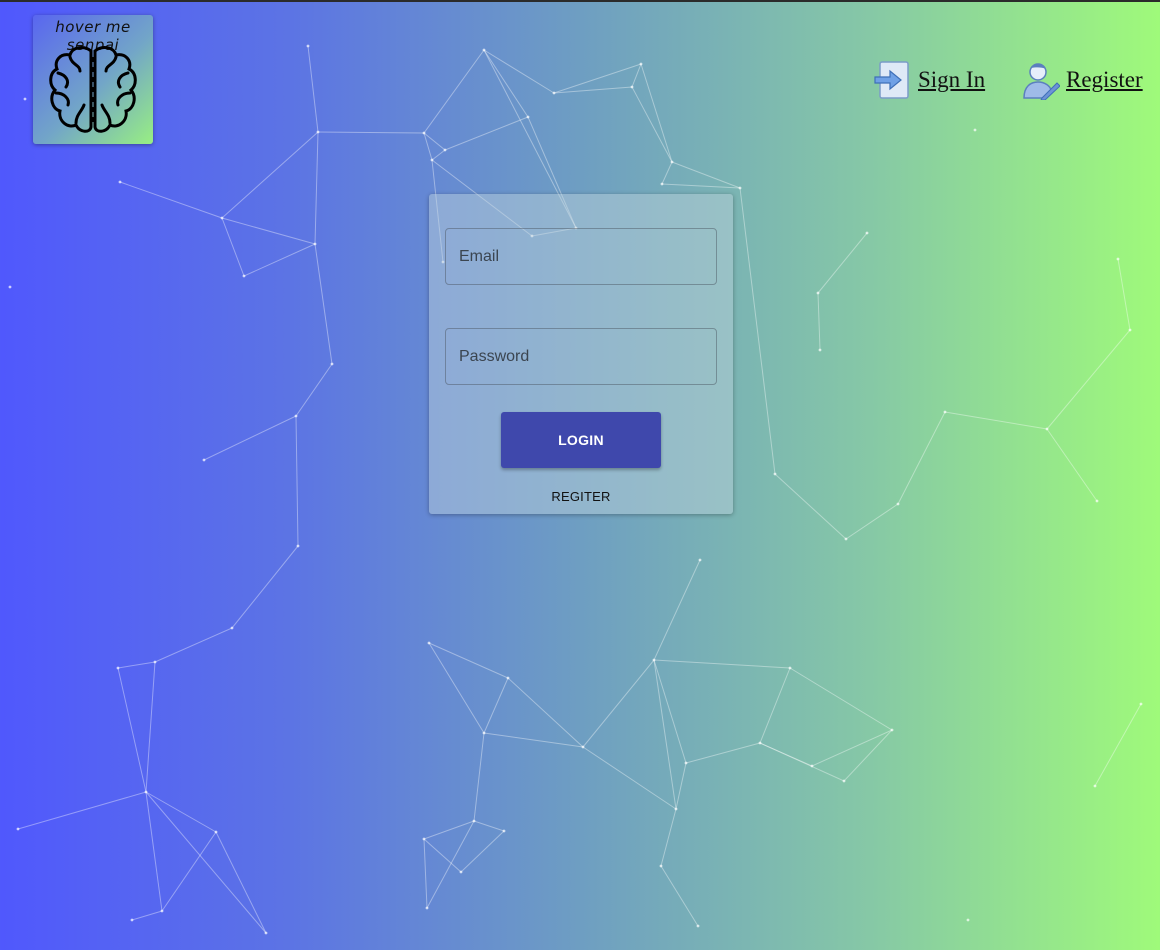  What do you see at coordinates (581, 440) in the screenshot?
I see `login-button: LOGIN` at bounding box center [581, 440].